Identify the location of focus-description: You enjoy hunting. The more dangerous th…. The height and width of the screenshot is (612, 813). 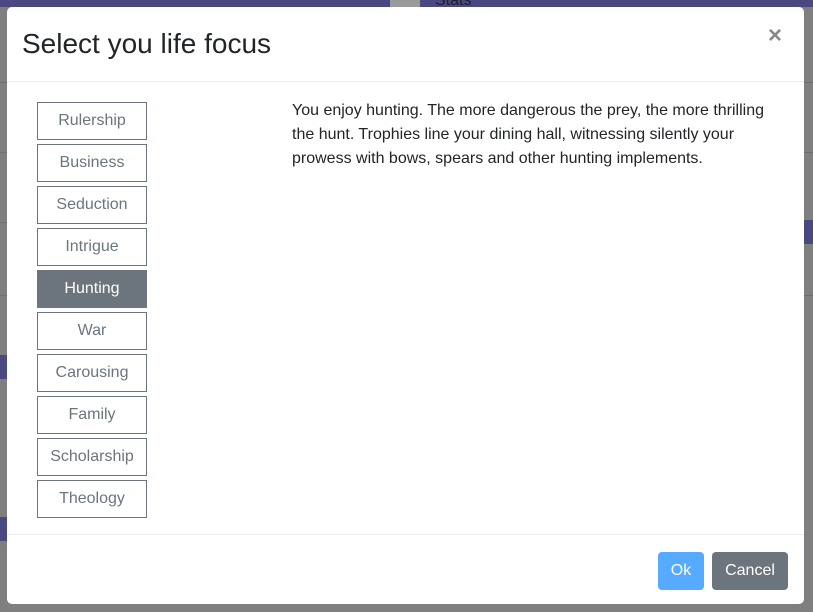
(528, 134).